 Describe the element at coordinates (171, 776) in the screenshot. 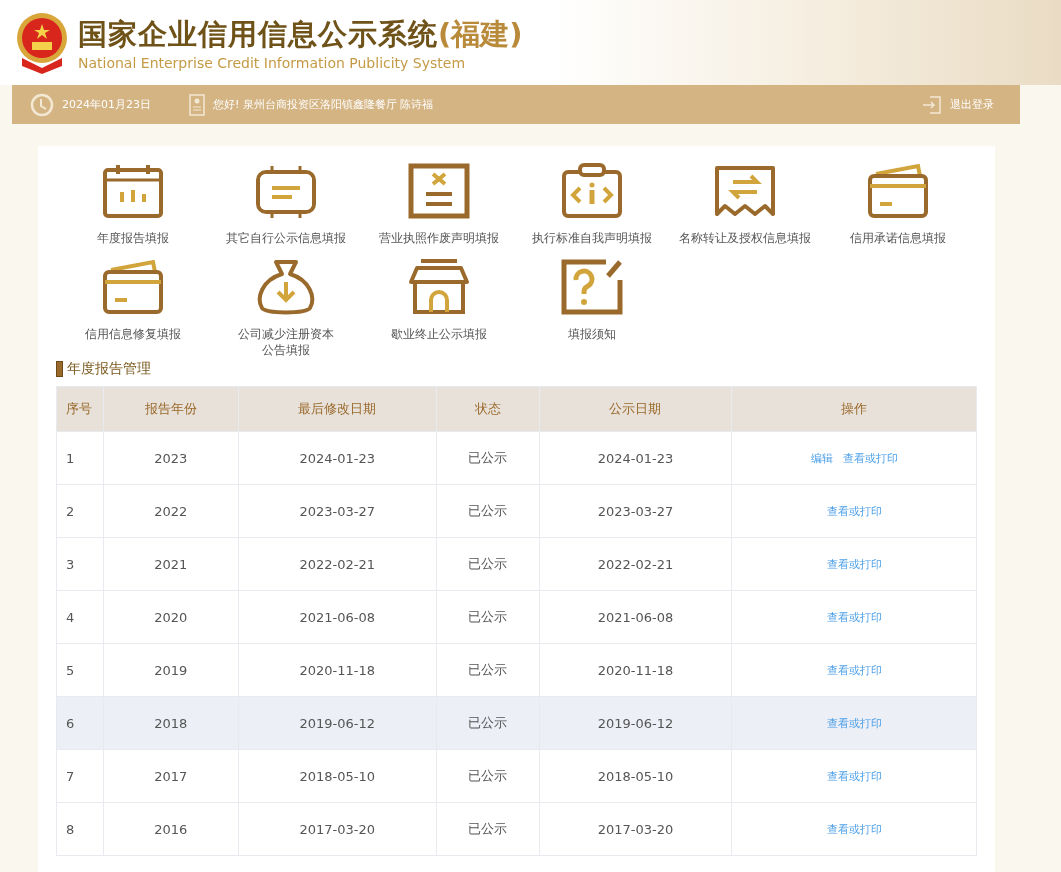

I see `table-cell: 2017` at that location.